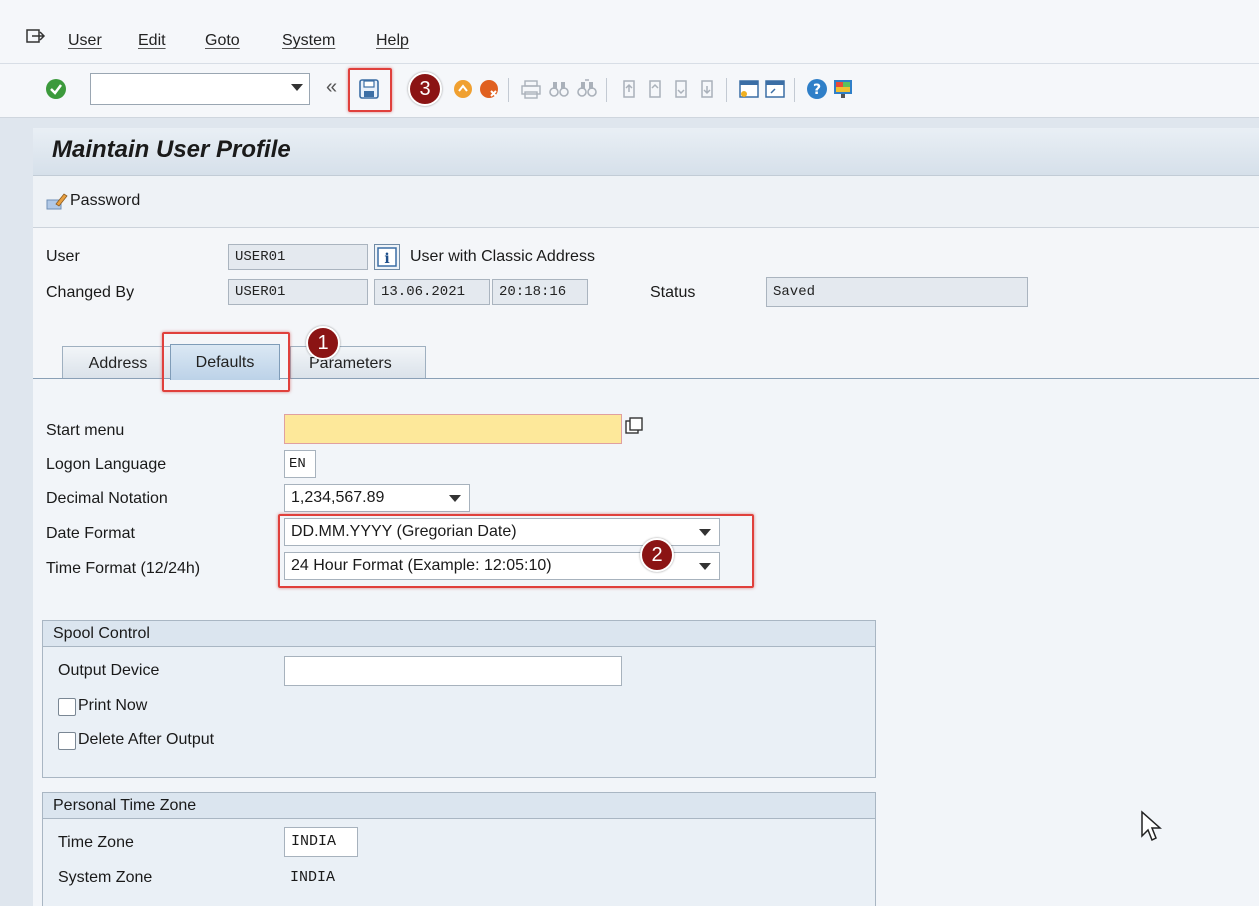  Describe the element at coordinates (432, 292) in the screenshot. I see `changed-date-field: 13.06.2021` at that location.